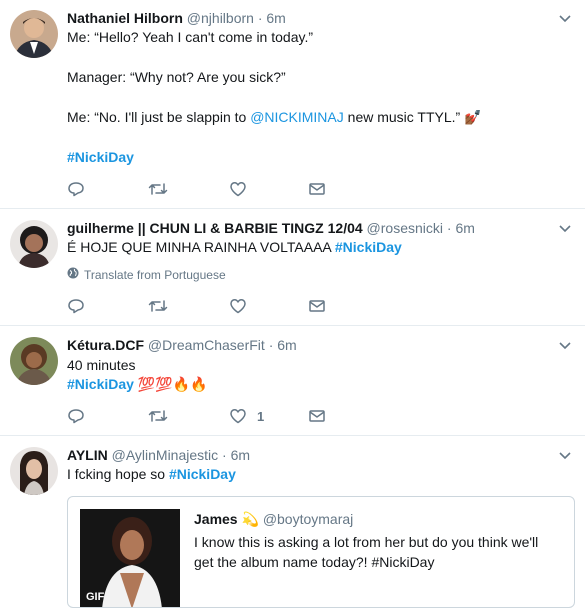  What do you see at coordinates (206, 345) in the screenshot?
I see `user-handle: @DreamChaserFit` at bounding box center [206, 345].